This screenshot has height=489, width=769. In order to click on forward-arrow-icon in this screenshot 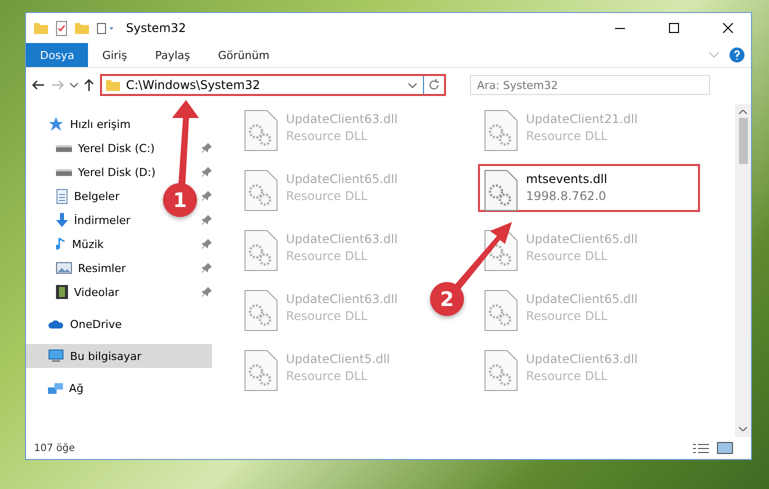, I will do `click(57, 85)`.